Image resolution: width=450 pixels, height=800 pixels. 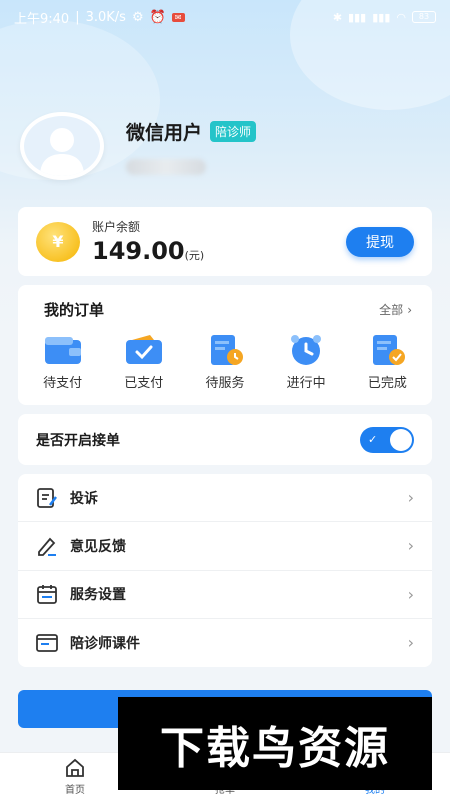 I want to click on user-silhouette-icon, so click(x=62, y=152).